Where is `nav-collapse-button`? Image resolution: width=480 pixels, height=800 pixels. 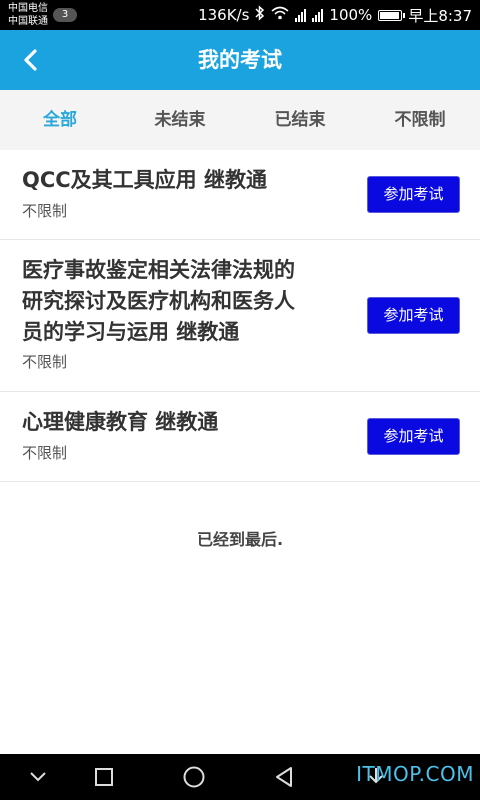 nav-collapse-button is located at coordinates (38, 777).